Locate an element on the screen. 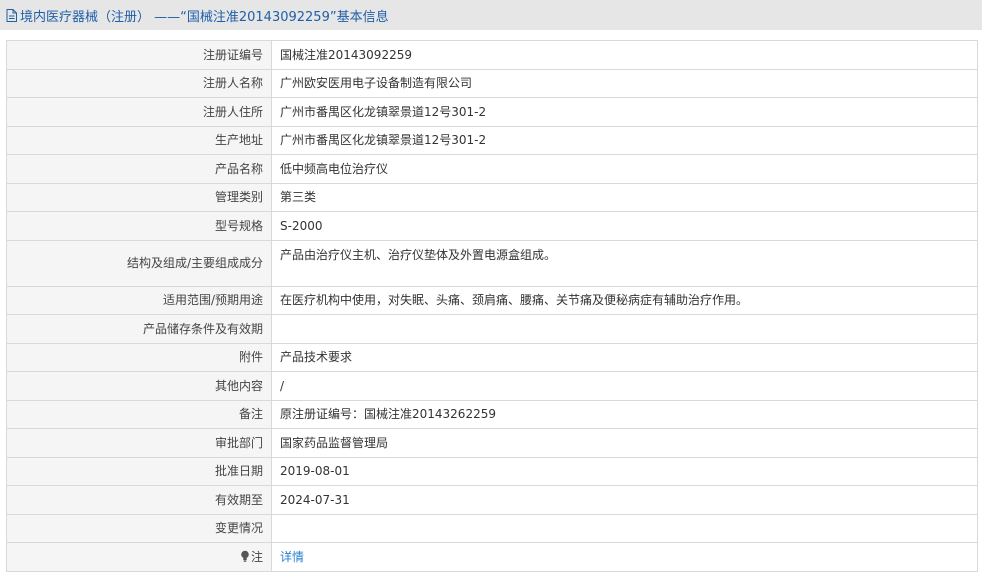 The width and height of the screenshot is (982, 581). table-row: 其他内容 / is located at coordinates (492, 386).